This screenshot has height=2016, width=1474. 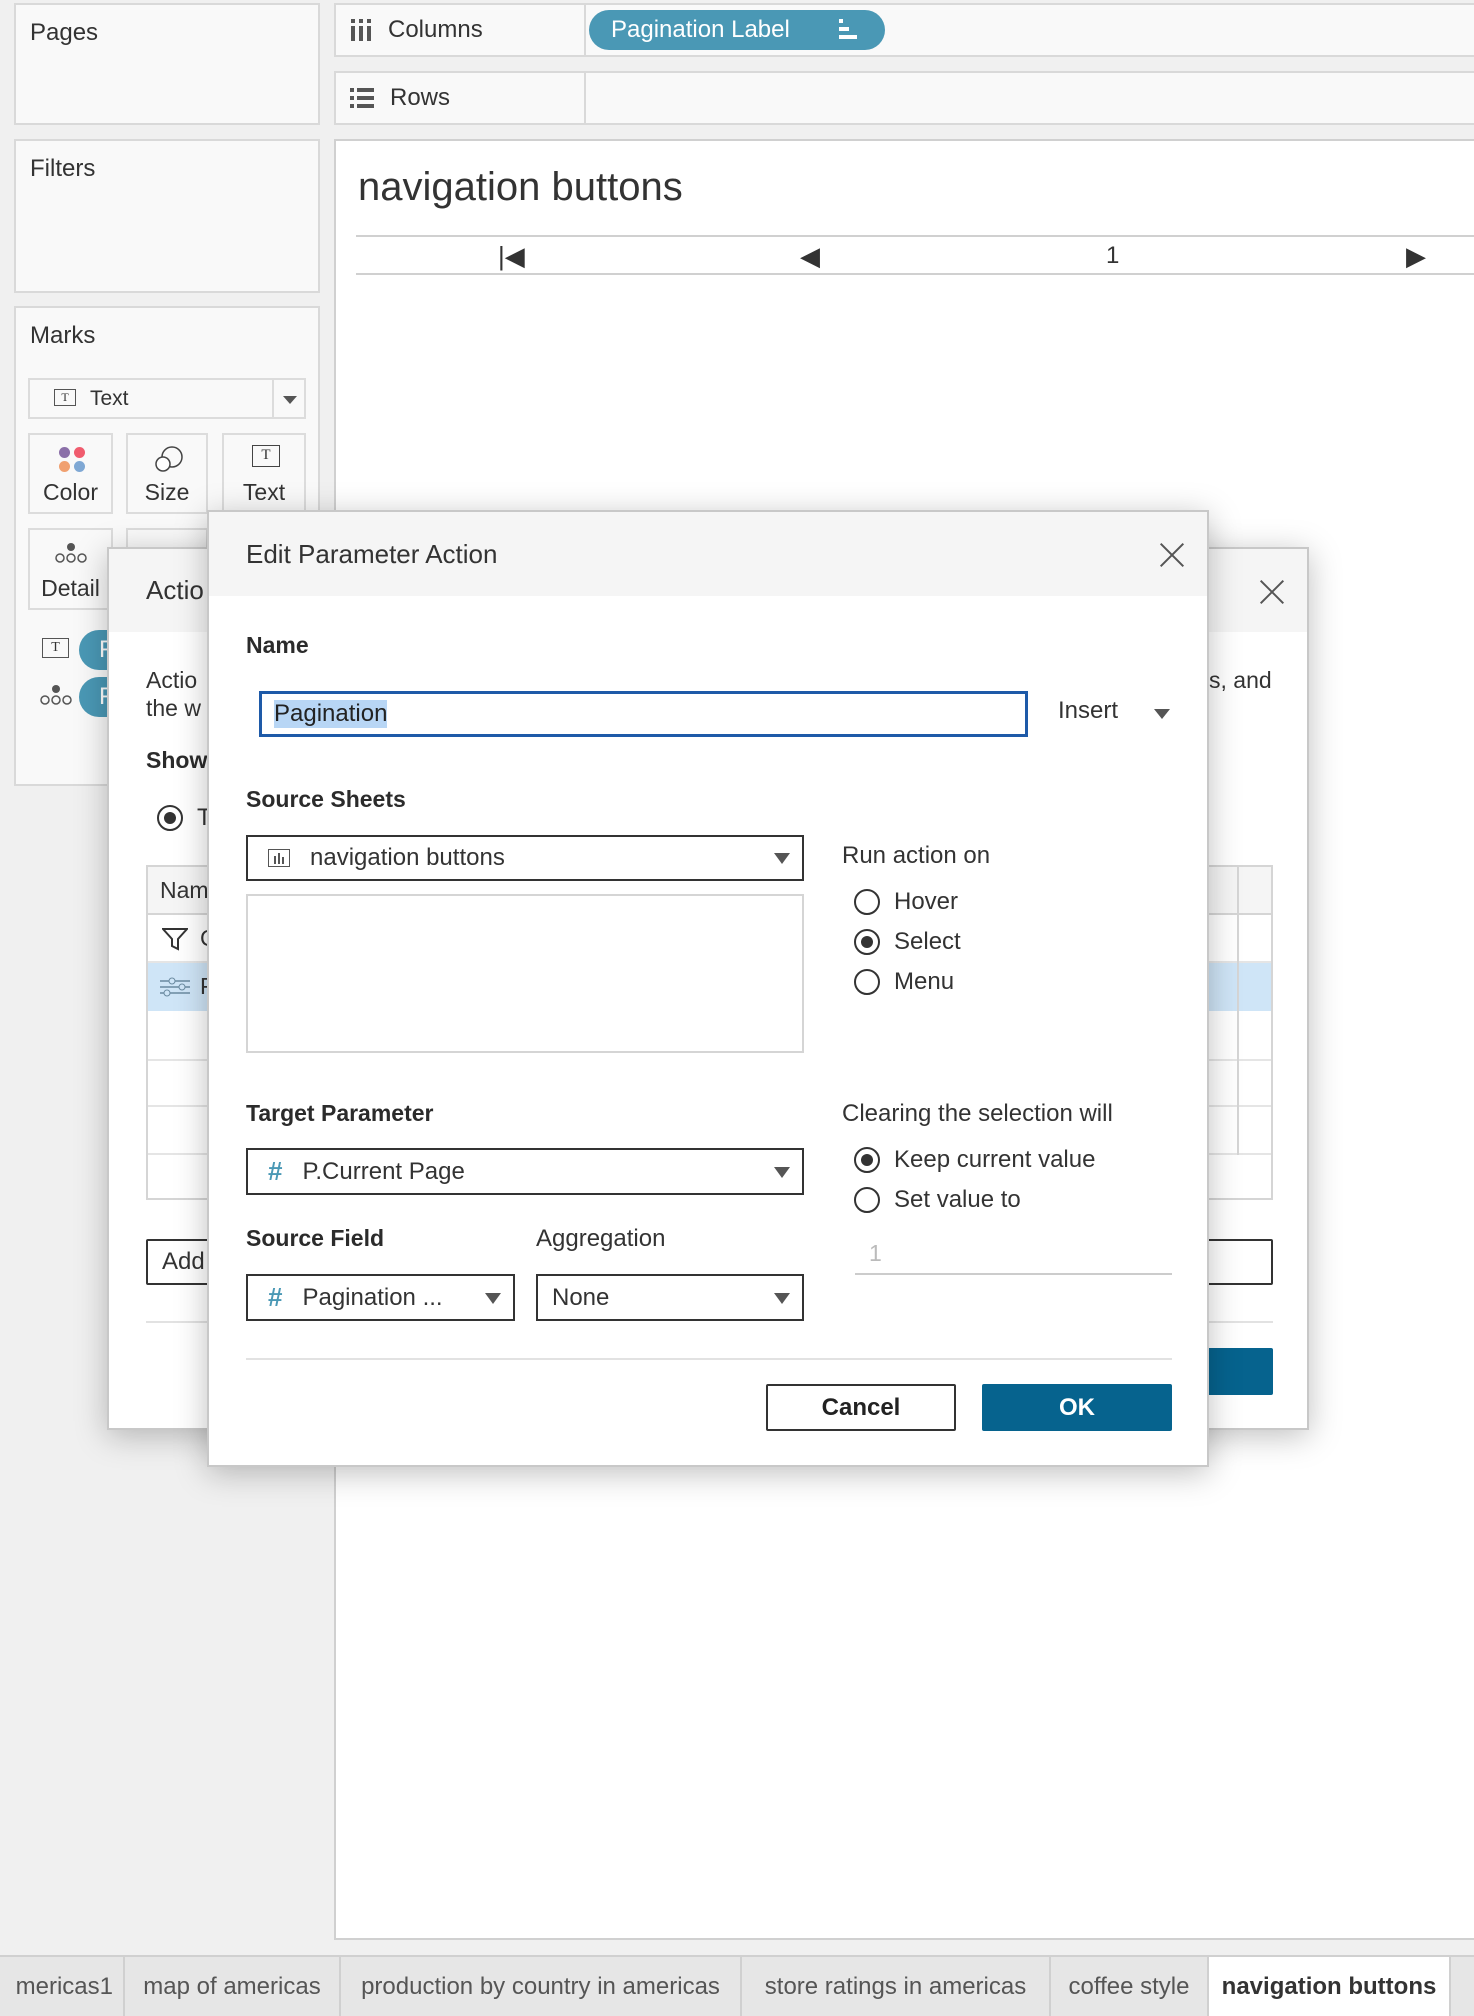 I want to click on column-header-name: Nam, so click(x=184, y=890).